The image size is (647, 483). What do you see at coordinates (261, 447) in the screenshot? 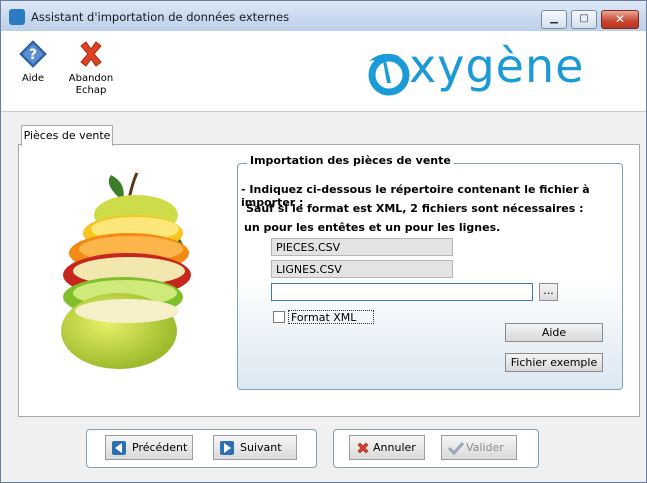
I see `next-label: Suivant` at bounding box center [261, 447].